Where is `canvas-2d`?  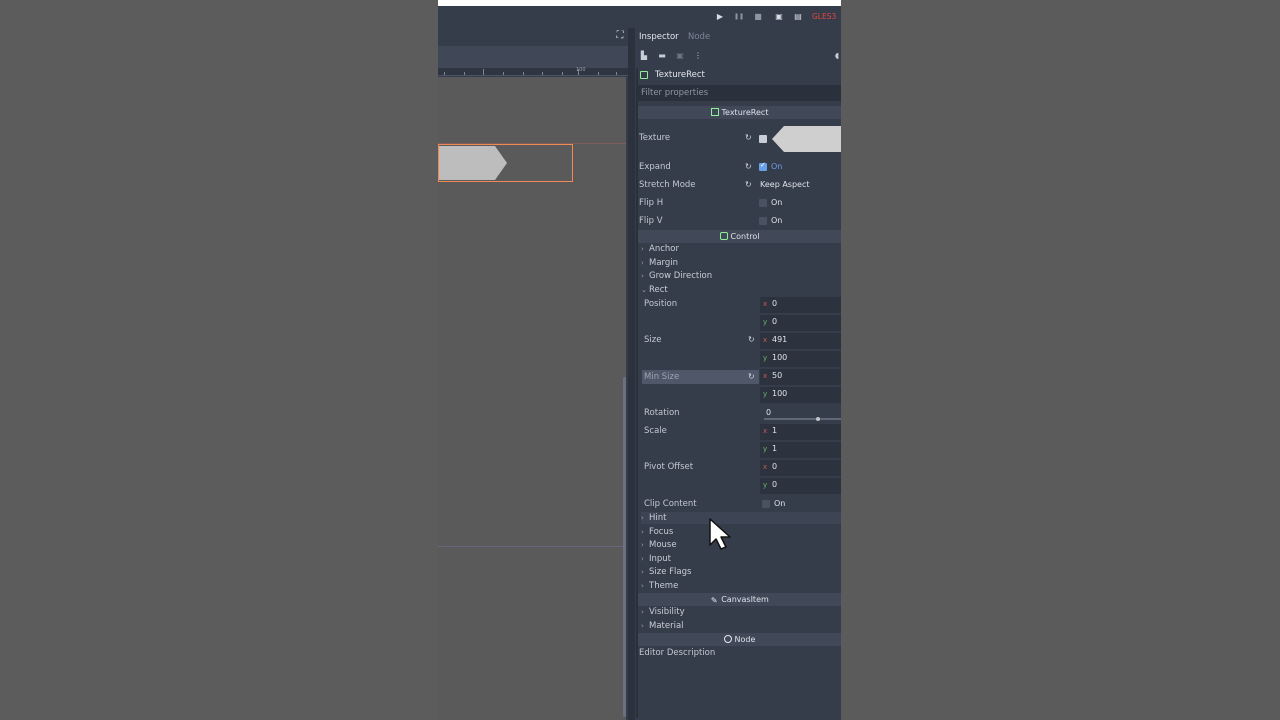 canvas-2d is located at coordinates (532, 398).